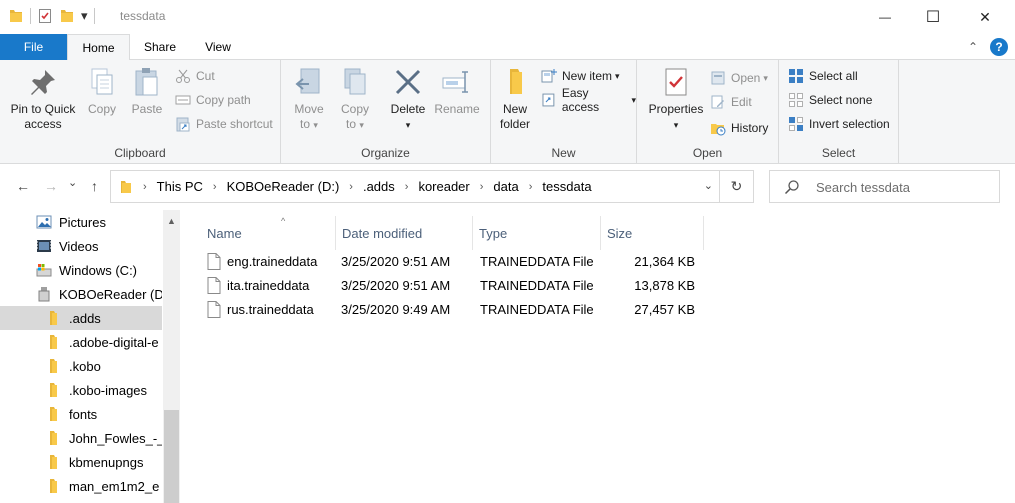 This screenshot has width=1015, height=503. What do you see at coordinates (81, 438) in the screenshot?
I see `nav-item-john-fowles: John_Fowles_-_` at bounding box center [81, 438].